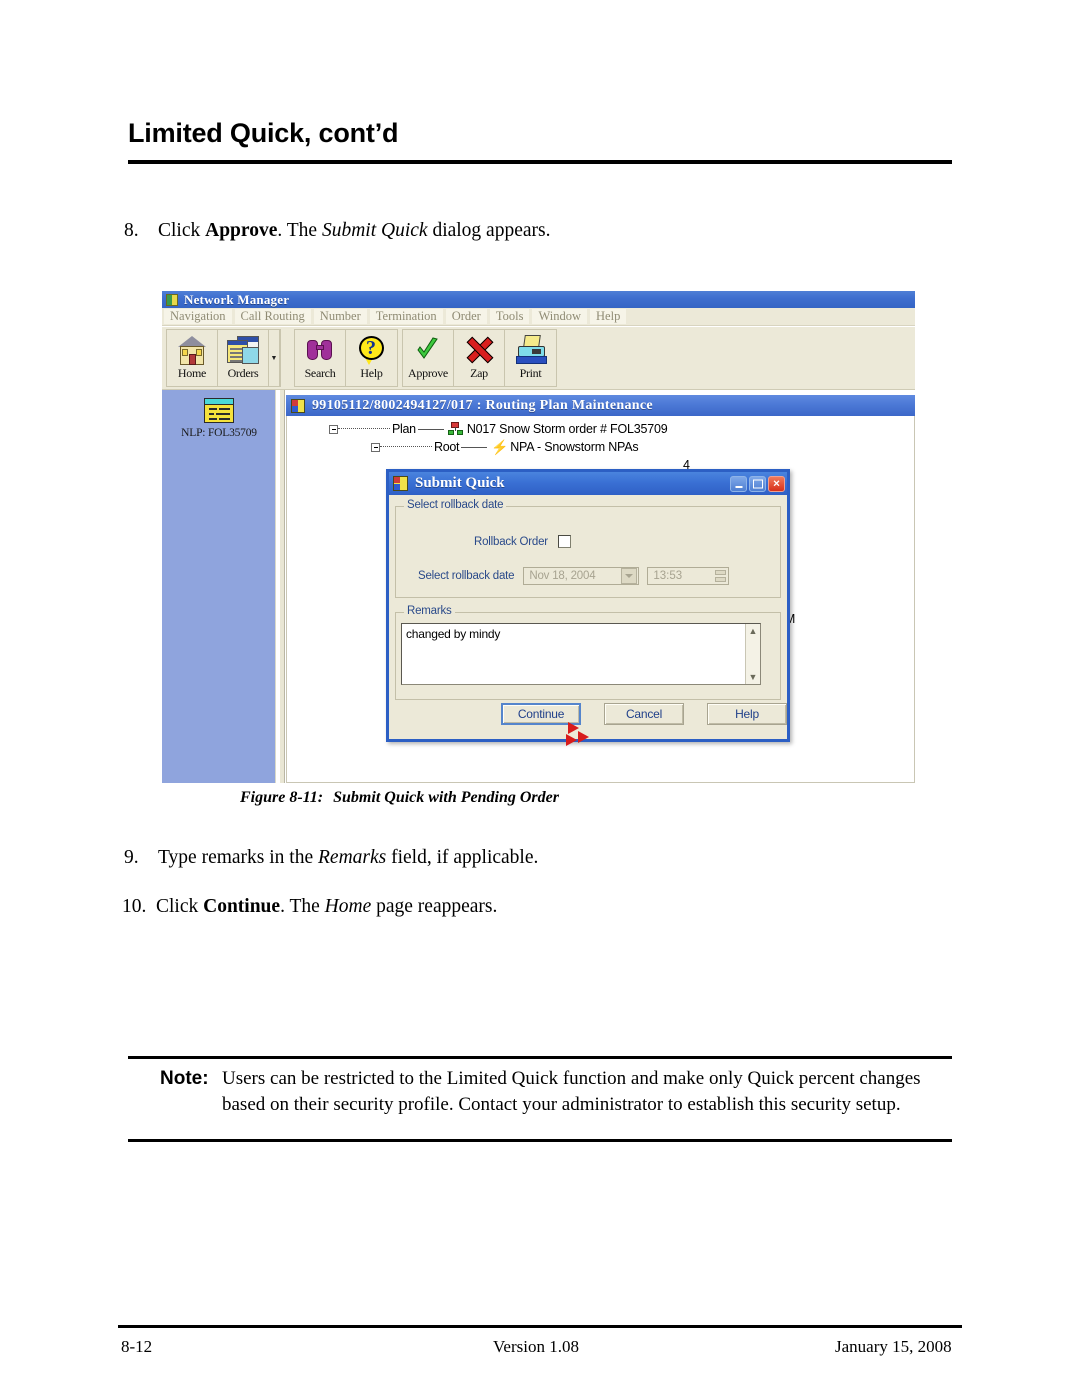  I want to click on shortcut-pane: NLP: FOL35709, so click(219, 586).